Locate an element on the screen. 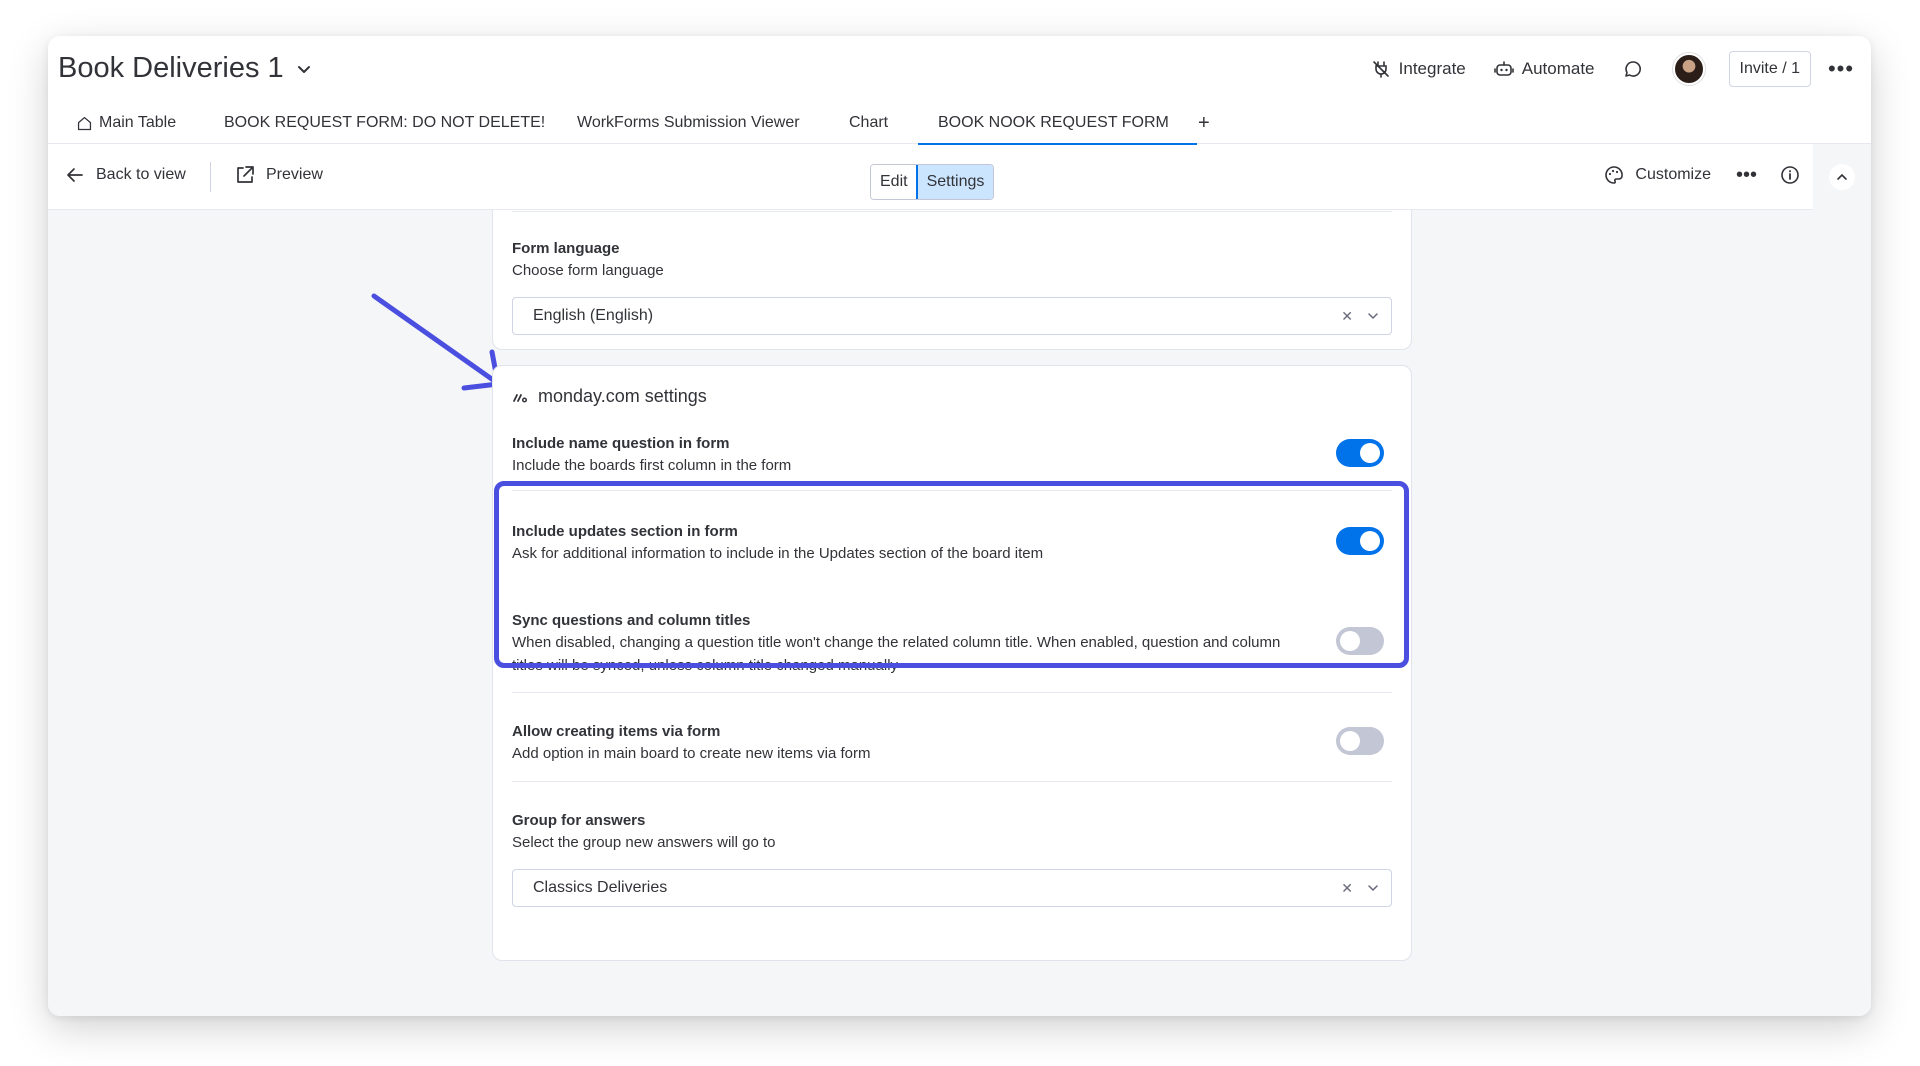 The height and width of the screenshot is (1066, 1920). group-for-answers-label: Group for answers is located at coordinates (579, 820).